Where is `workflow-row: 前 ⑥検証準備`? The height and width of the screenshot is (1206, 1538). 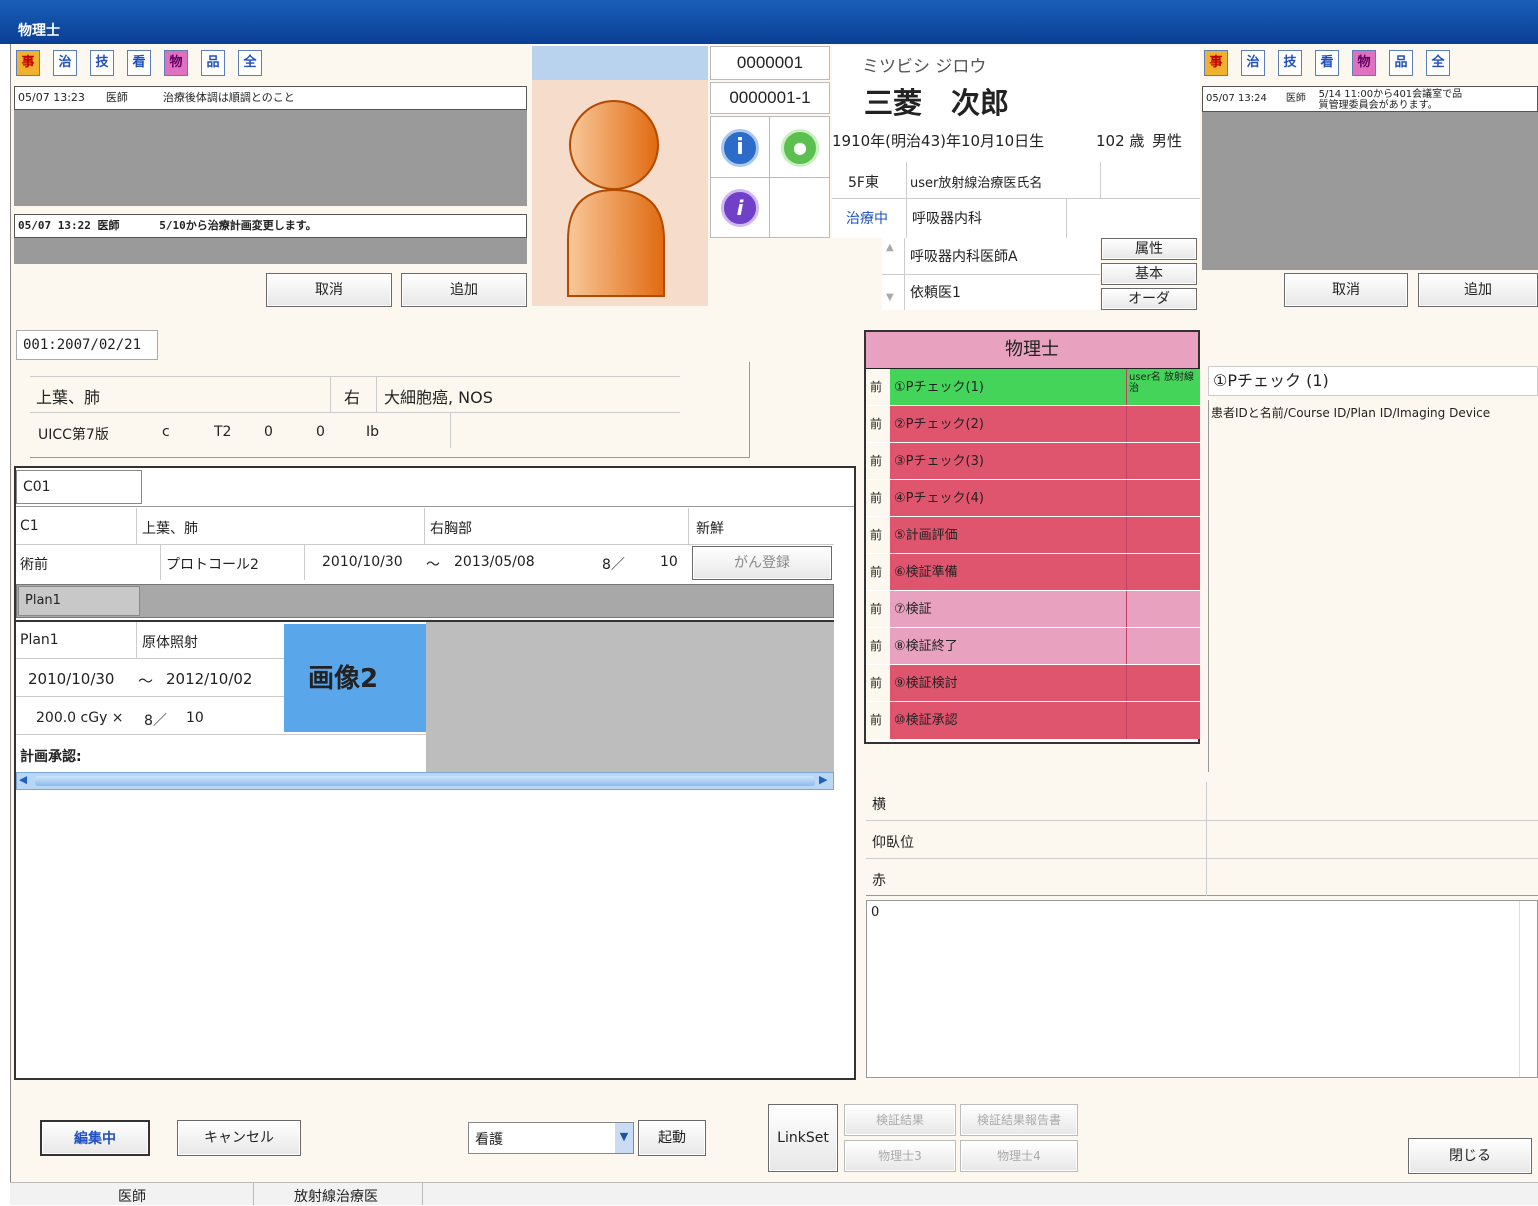 workflow-row: 前 ⑥検証準備 is located at coordinates (1033, 572).